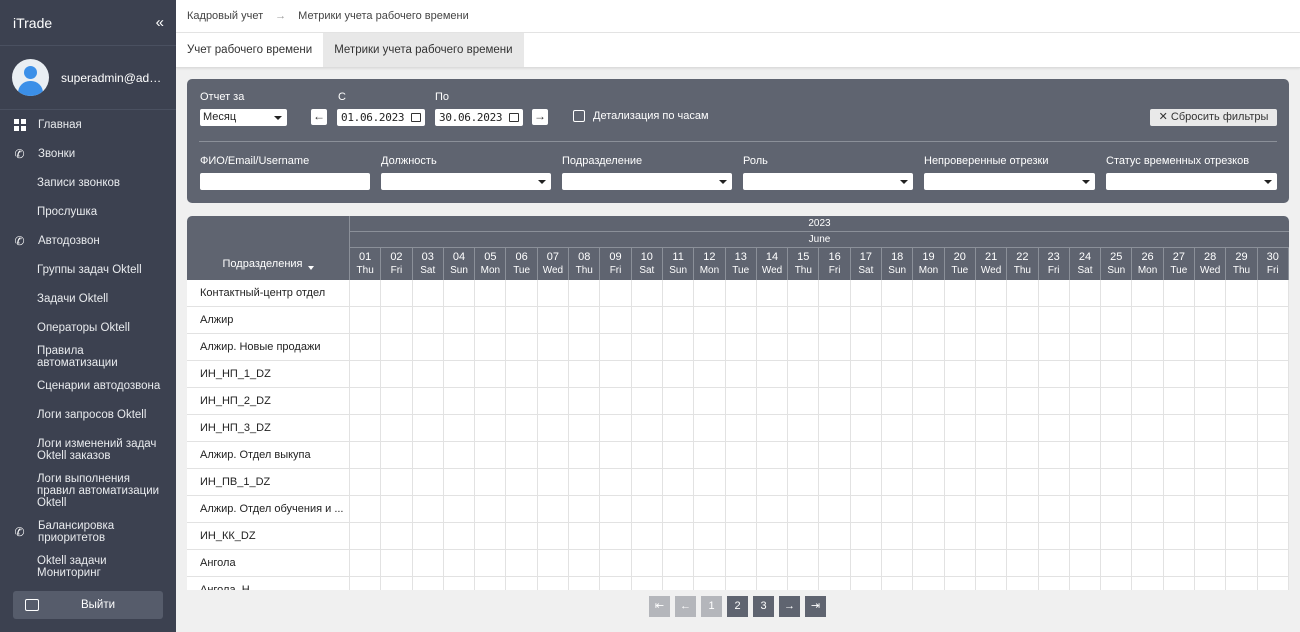 This screenshot has width=1300, height=632. What do you see at coordinates (88, 449) in the screenshot?
I see `sidebar-item-12: Логи изменений задач Oktell заказов` at bounding box center [88, 449].